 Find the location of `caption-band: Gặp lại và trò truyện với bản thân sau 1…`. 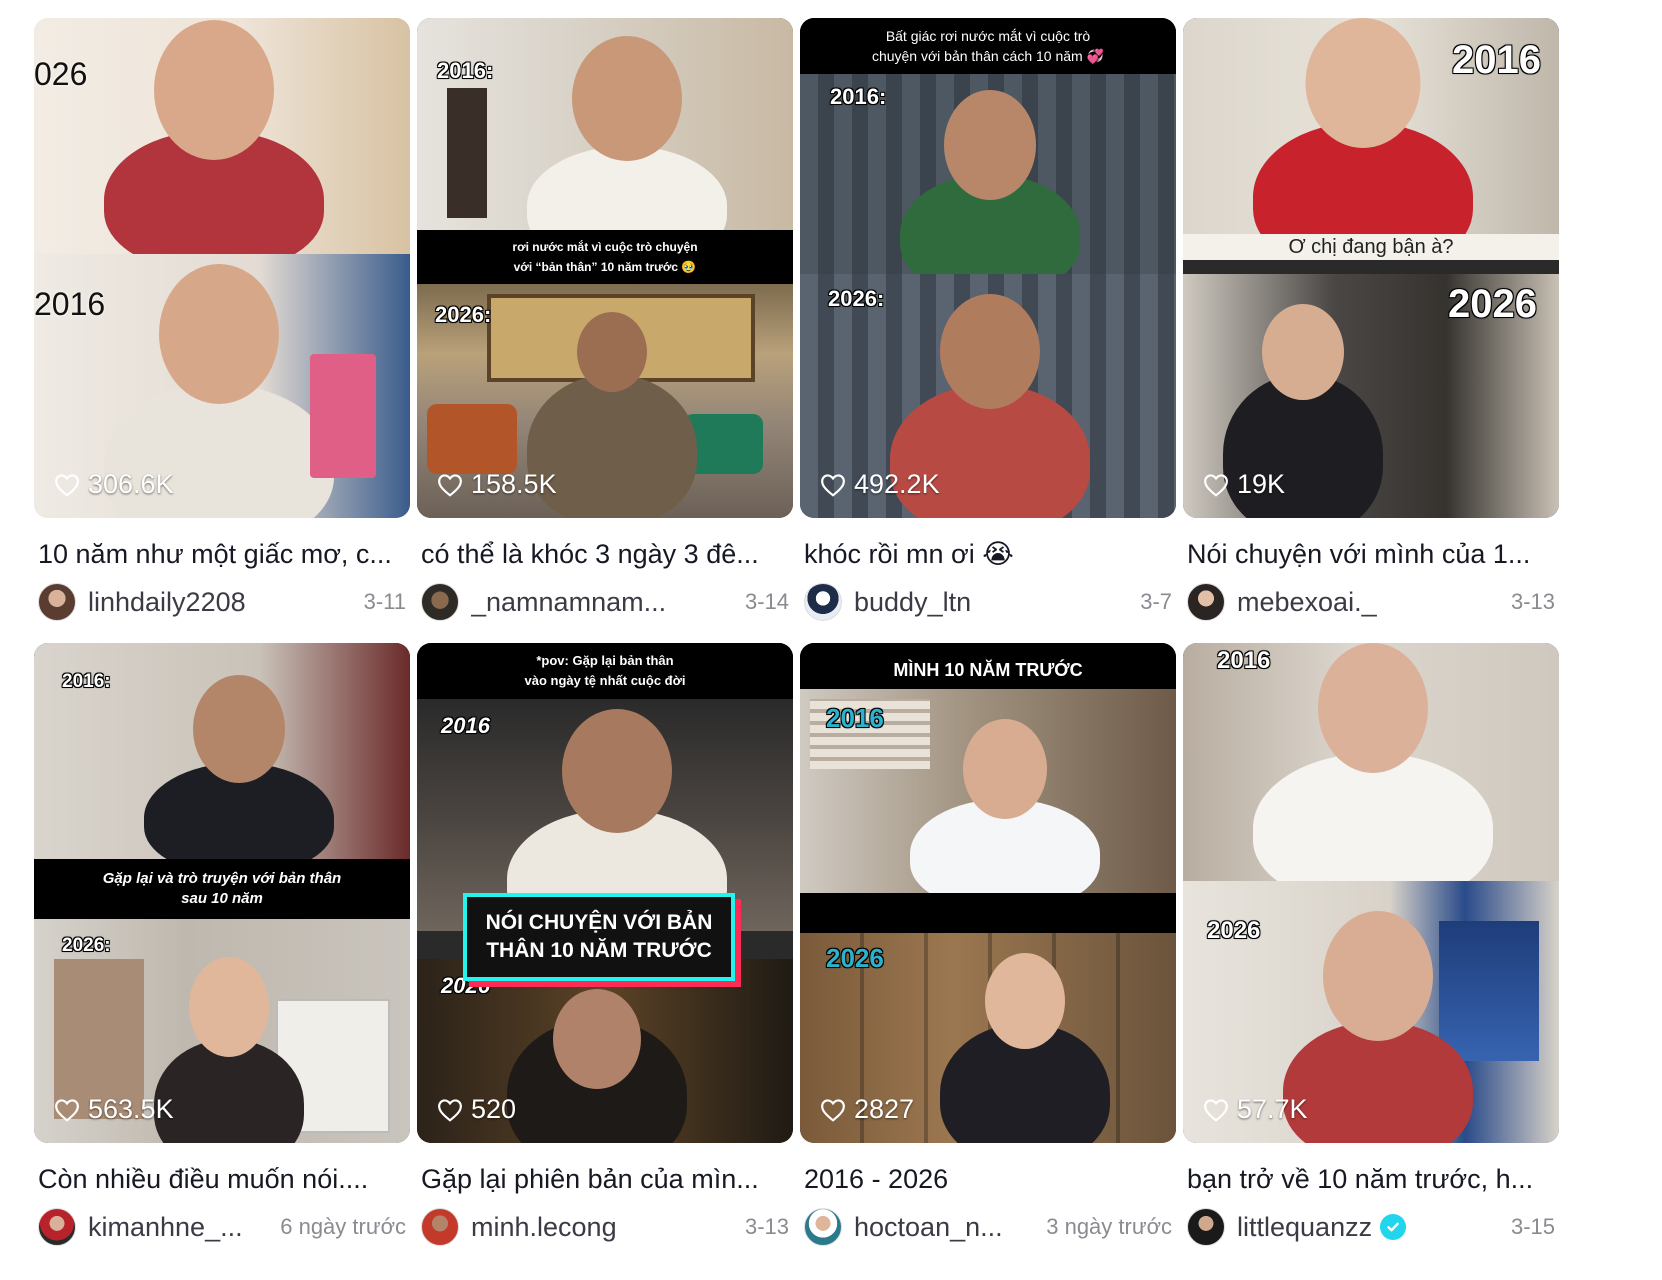

caption-band: Gặp lại và trò truyện với bản thân sau 1… is located at coordinates (222, 889).